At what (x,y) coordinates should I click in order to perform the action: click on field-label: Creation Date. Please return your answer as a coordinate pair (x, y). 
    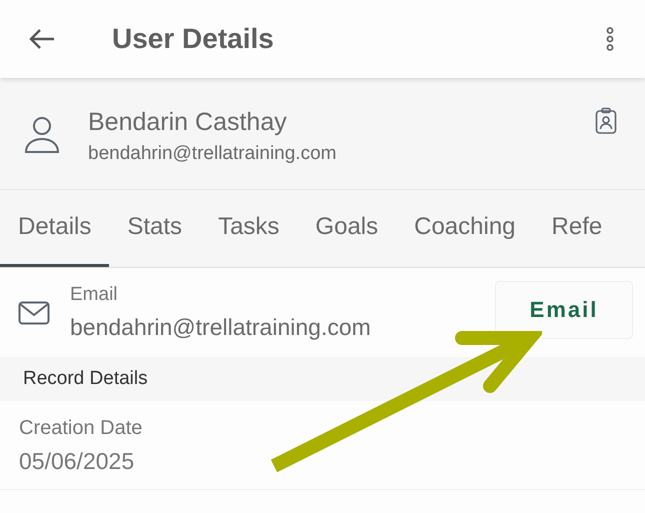
    Looking at the image, I should click on (81, 428).